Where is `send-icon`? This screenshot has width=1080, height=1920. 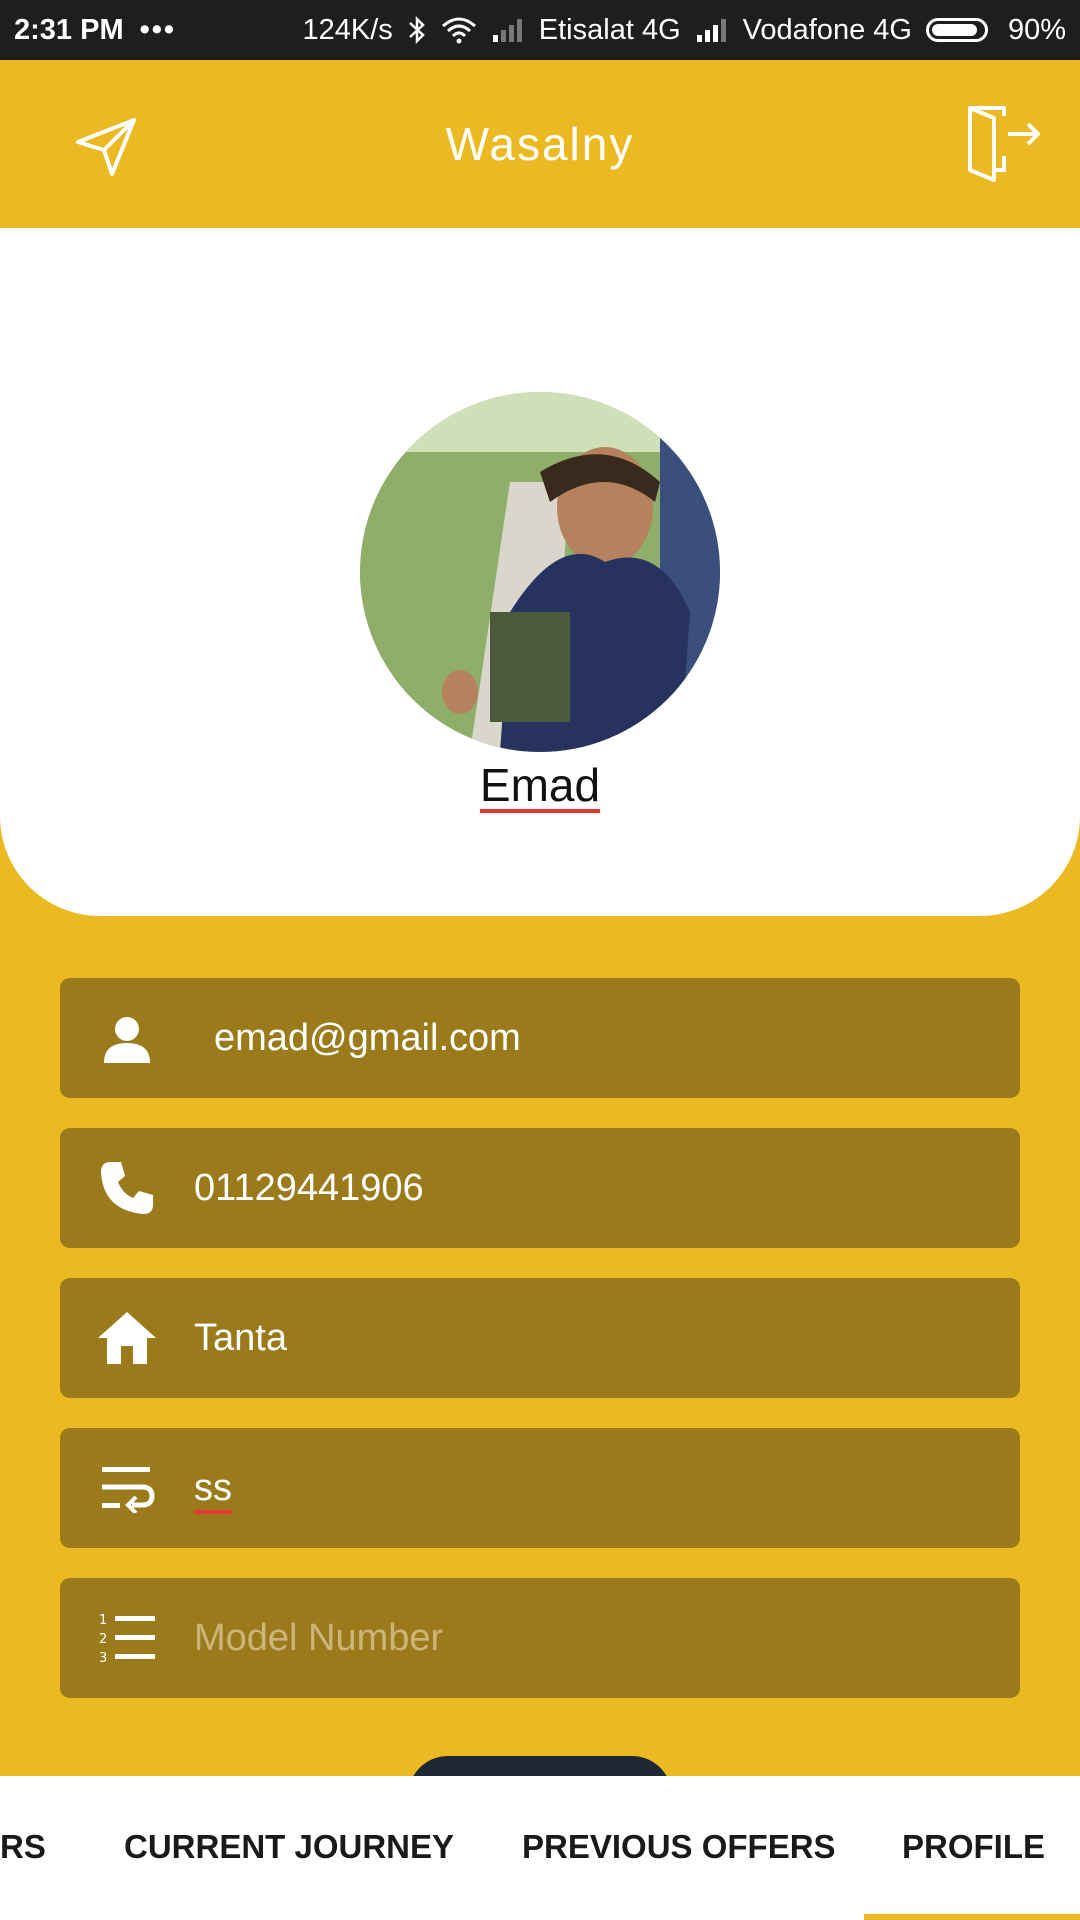
send-icon is located at coordinates (107, 147).